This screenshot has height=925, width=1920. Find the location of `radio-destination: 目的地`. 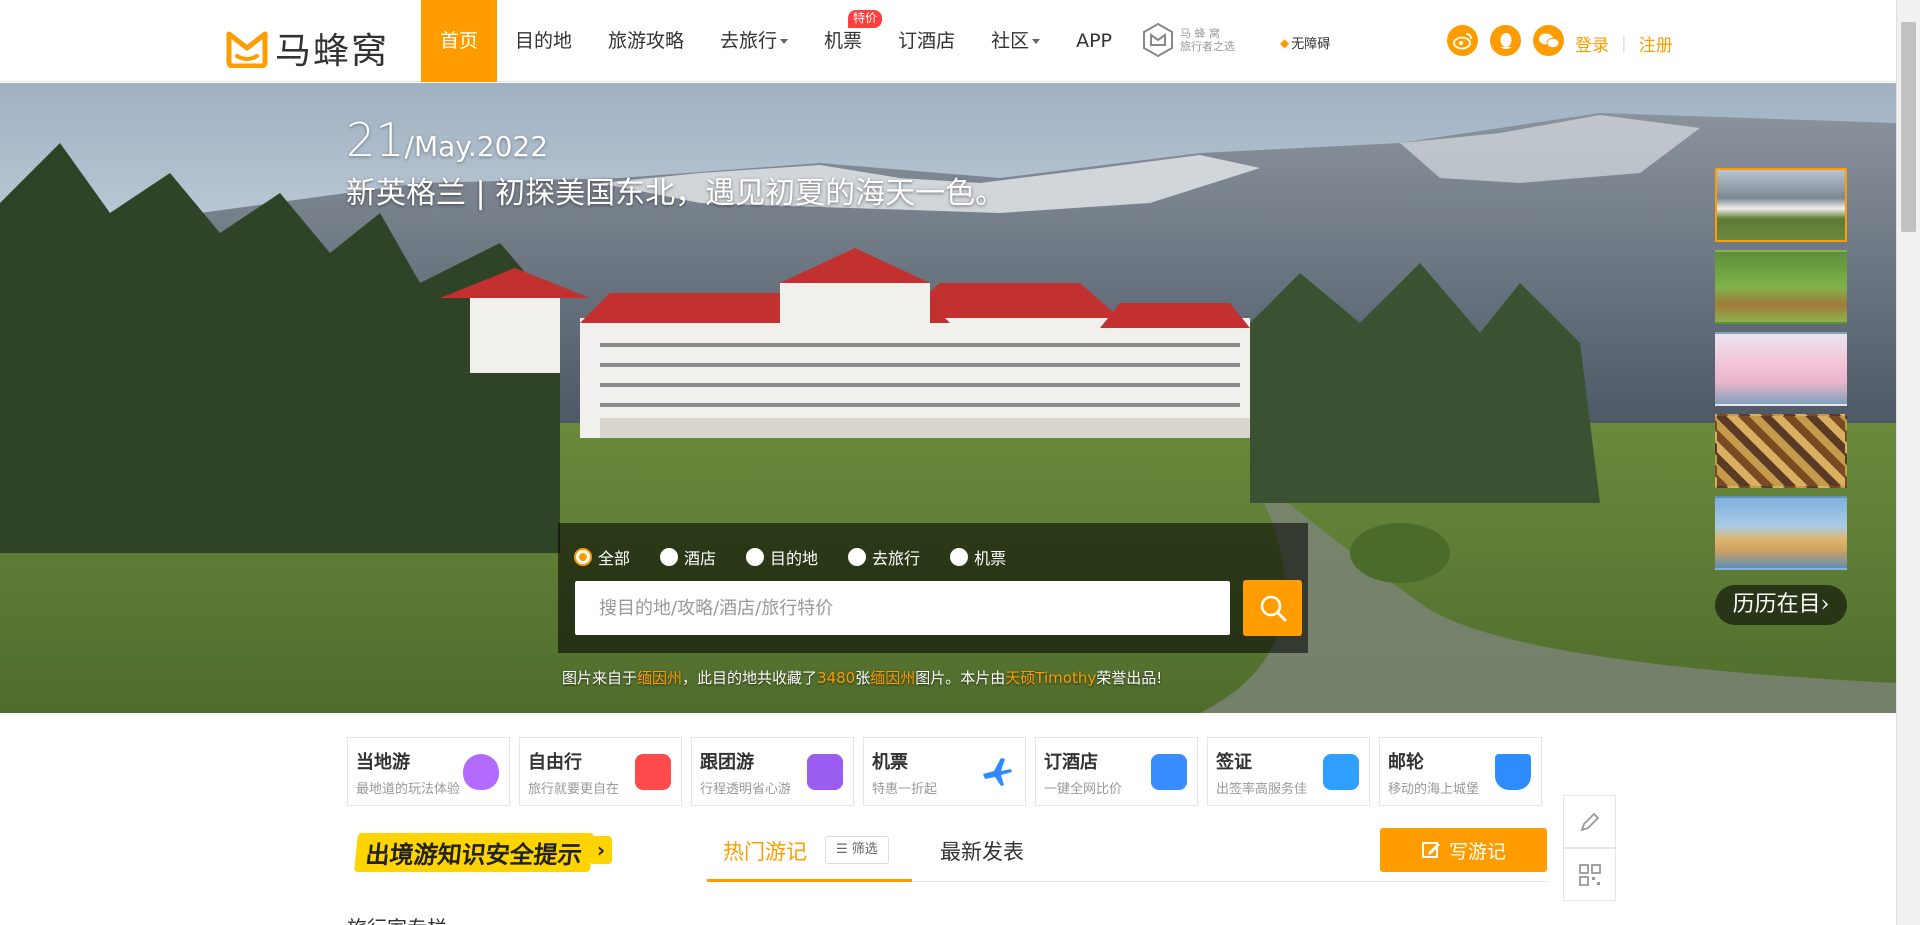

radio-destination: 目的地 is located at coordinates (782, 557).